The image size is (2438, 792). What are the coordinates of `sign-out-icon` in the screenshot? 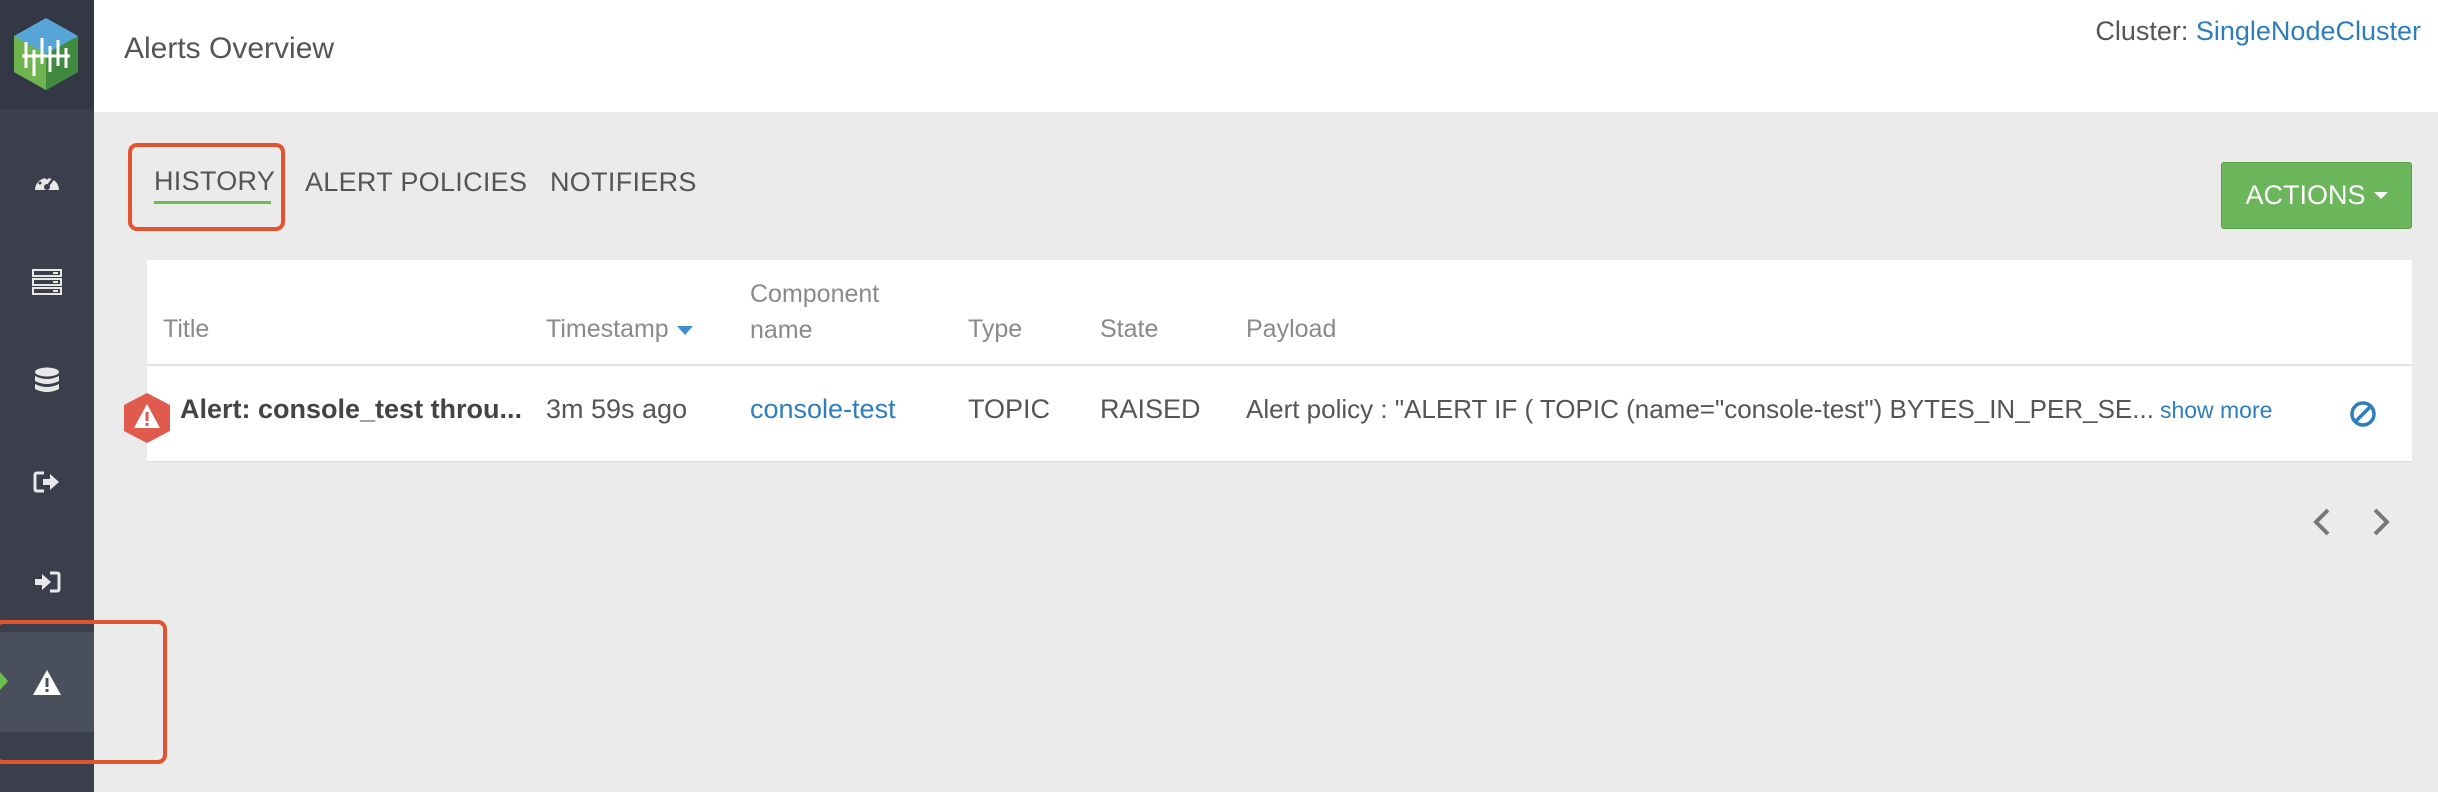 It's located at (47, 482).